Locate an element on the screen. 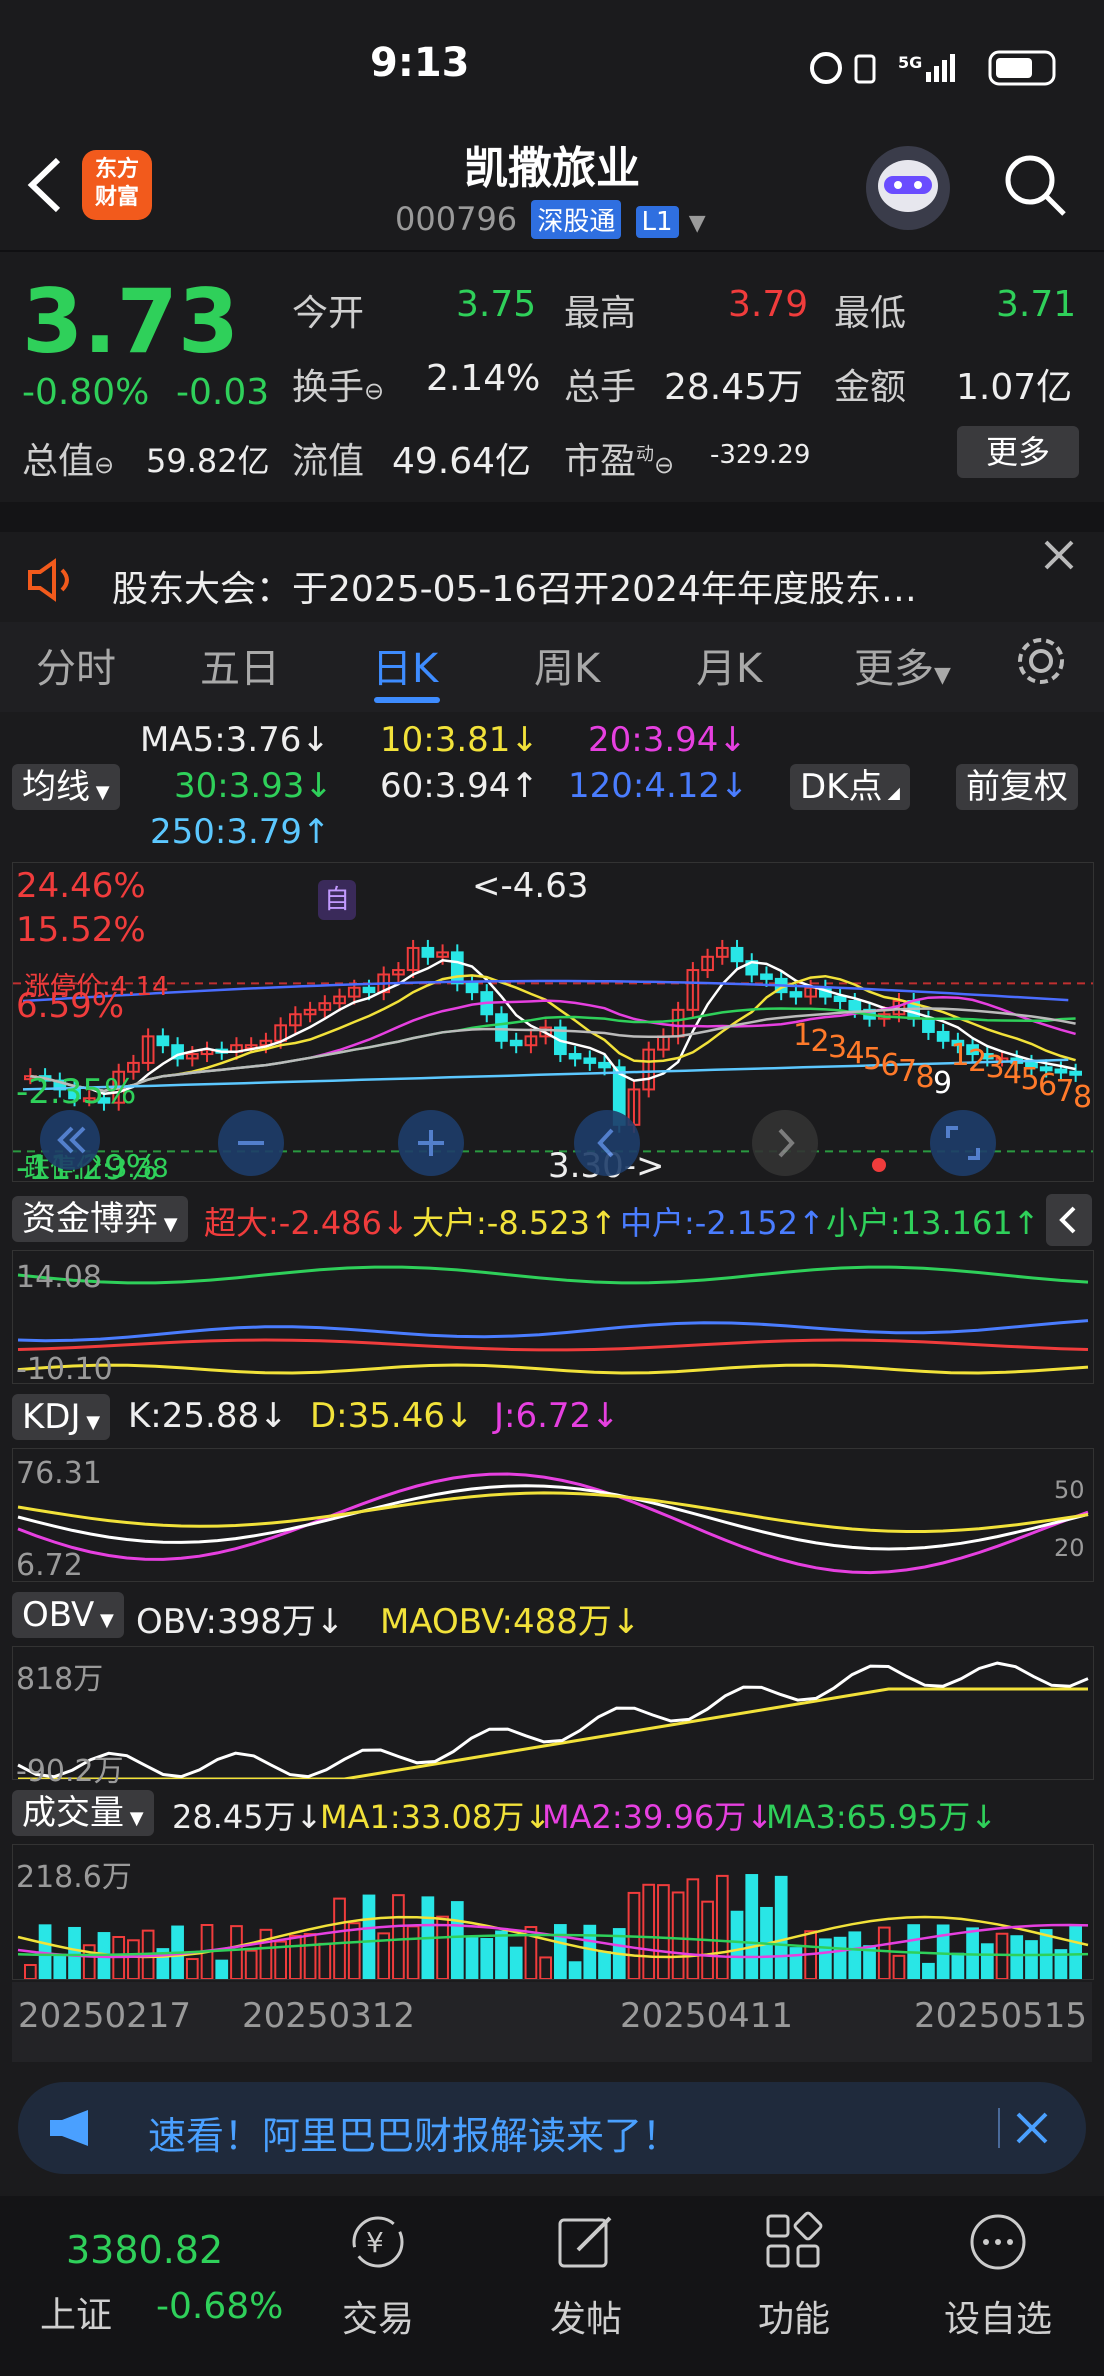  capital-selector: 资金博弈 ▼ is located at coordinates (100, 1219).